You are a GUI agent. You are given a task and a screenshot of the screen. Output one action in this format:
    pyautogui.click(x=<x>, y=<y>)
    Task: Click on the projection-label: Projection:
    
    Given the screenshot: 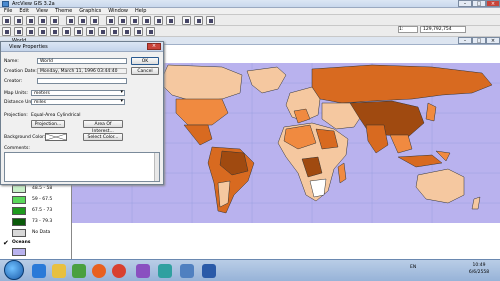 What is the action you would take?
    pyautogui.click(x=16, y=115)
    